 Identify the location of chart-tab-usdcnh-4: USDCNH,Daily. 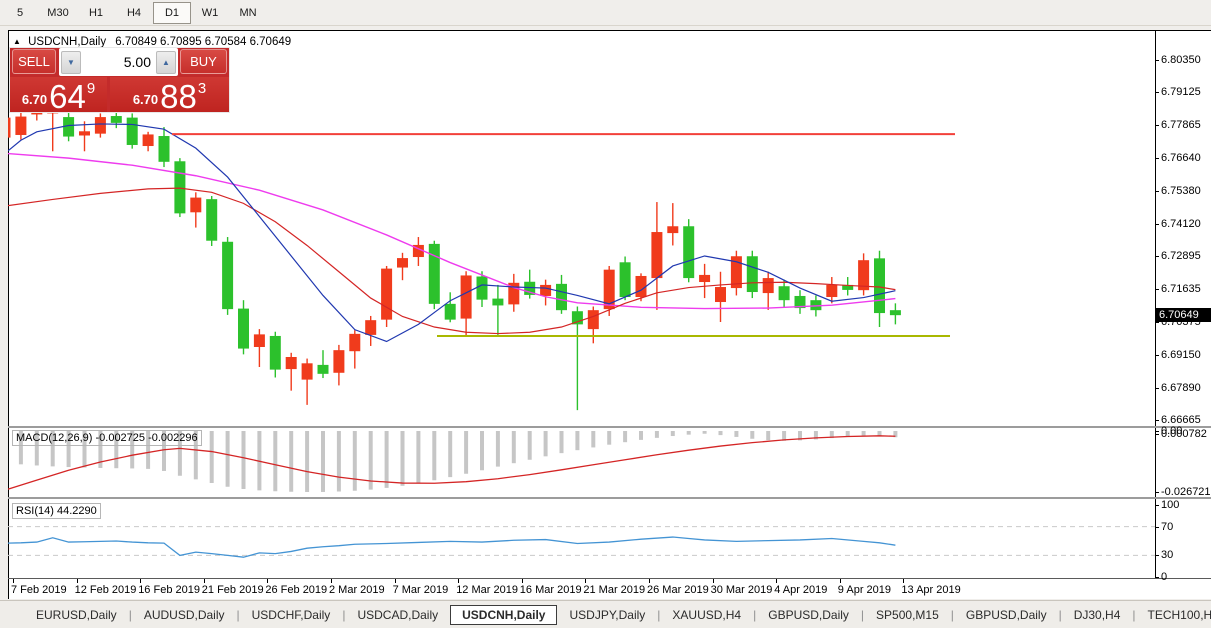
(504, 614).